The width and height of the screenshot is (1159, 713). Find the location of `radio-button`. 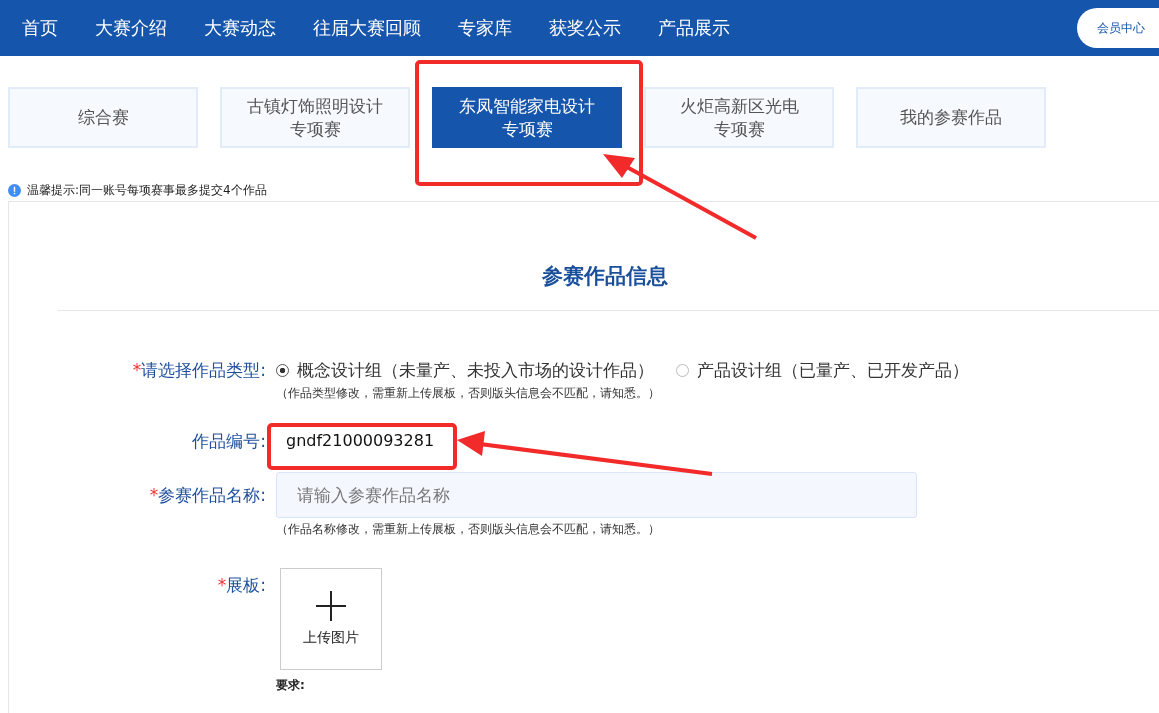

radio-button is located at coordinates (282, 370).